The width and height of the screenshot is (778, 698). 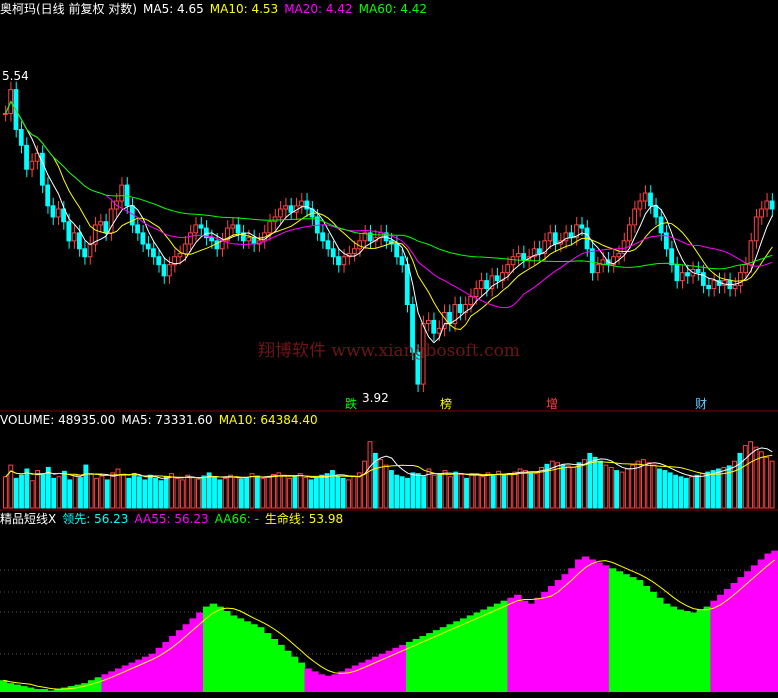 What do you see at coordinates (171, 519) in the screenshot?
I see `header-label: AA55: 56.23` at bounding box center [171, 519].